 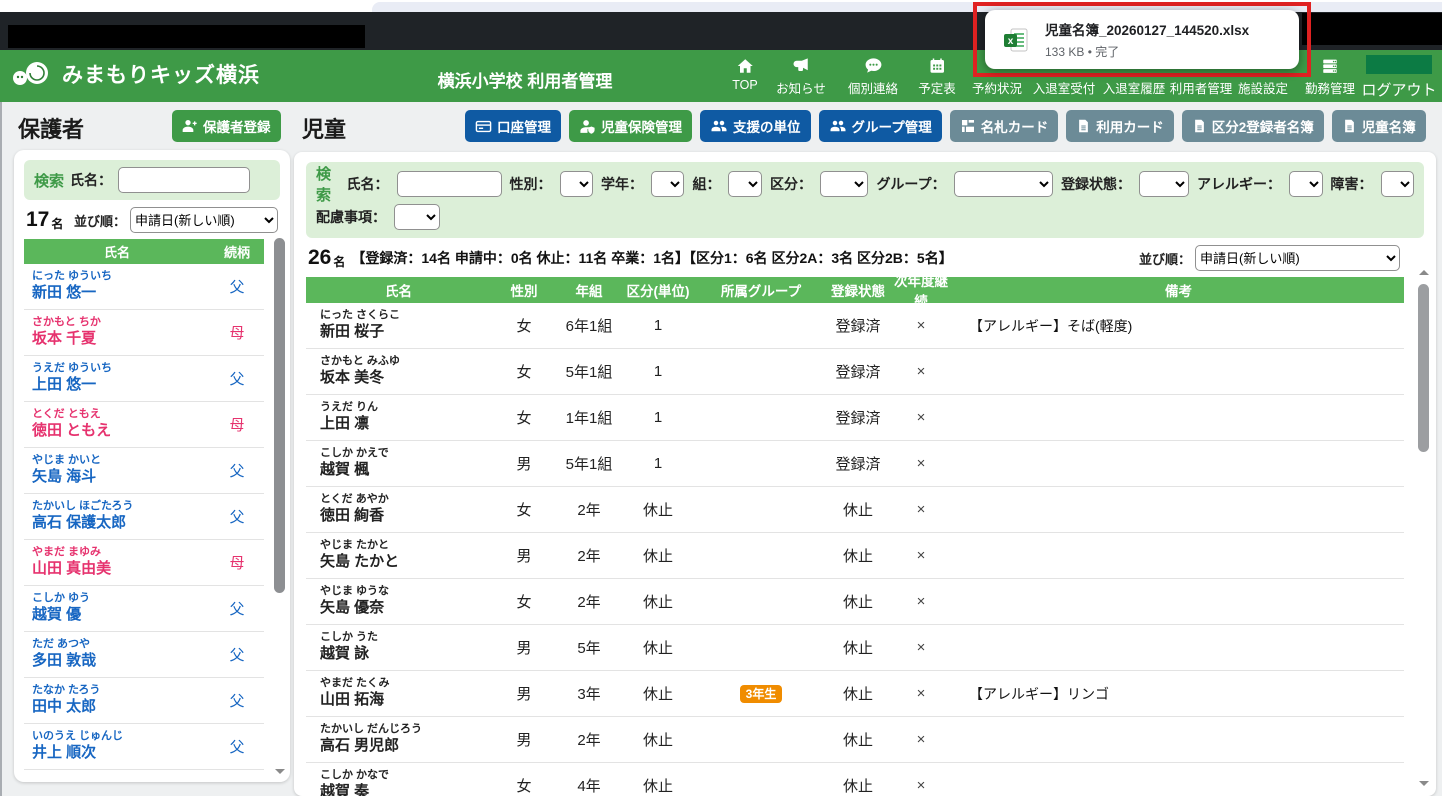 What do you see at coordinates (117, 332) in the screenshot?
I see `guardian-name: さかもと ちか 坂本 千夏` at bounding box center [117, 332].